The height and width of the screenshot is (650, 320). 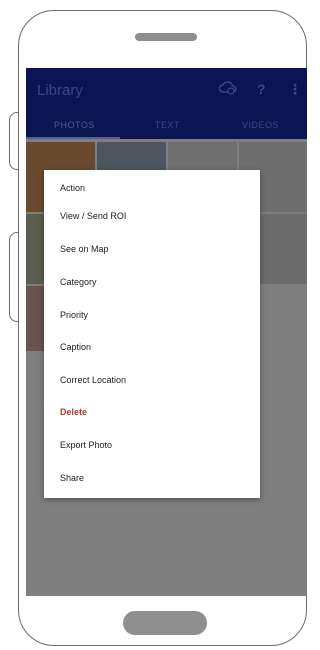 I want to click on menu-item-export-photo: Export Photo, so click(x=86, y=445).